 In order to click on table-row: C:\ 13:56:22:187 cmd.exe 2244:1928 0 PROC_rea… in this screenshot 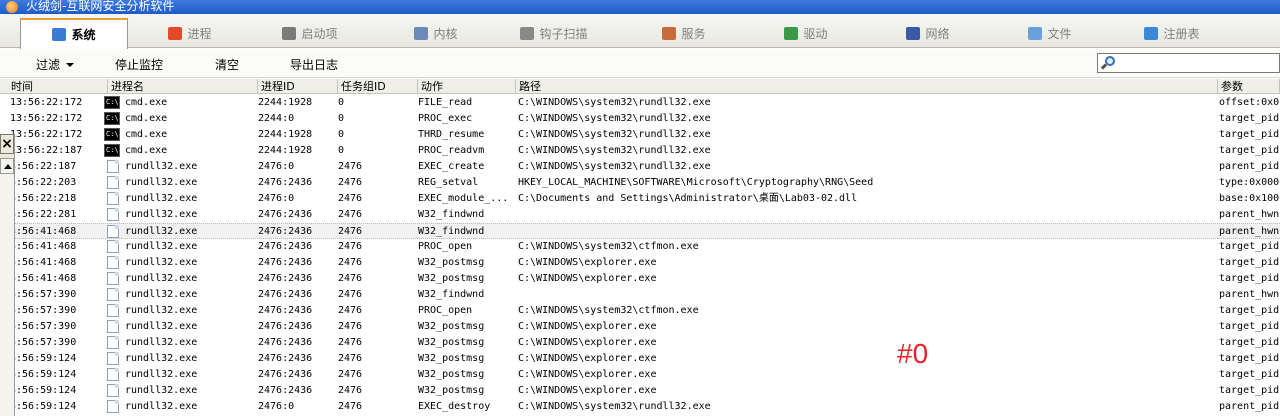, I will do `click(640, 151)`.